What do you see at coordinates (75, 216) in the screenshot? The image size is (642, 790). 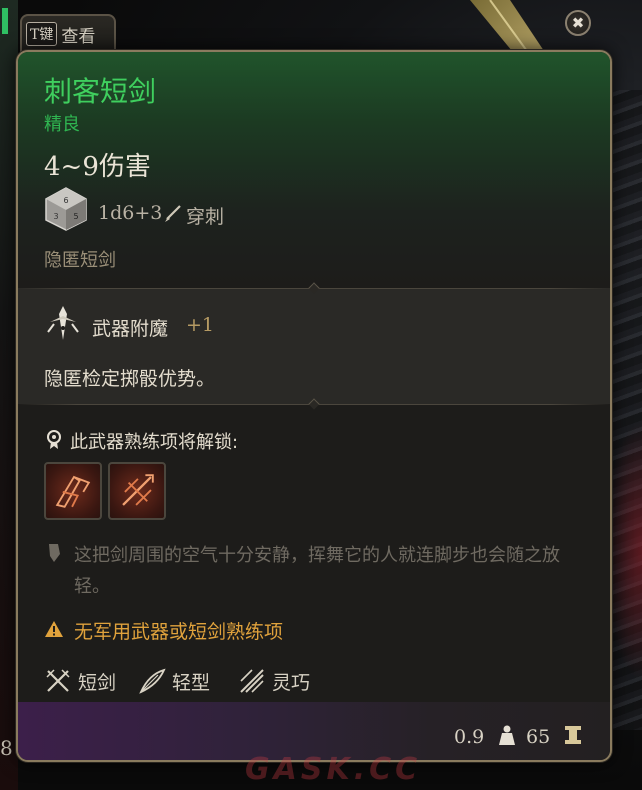 I see `svg-text: 5` at bounding box center [75, 216].